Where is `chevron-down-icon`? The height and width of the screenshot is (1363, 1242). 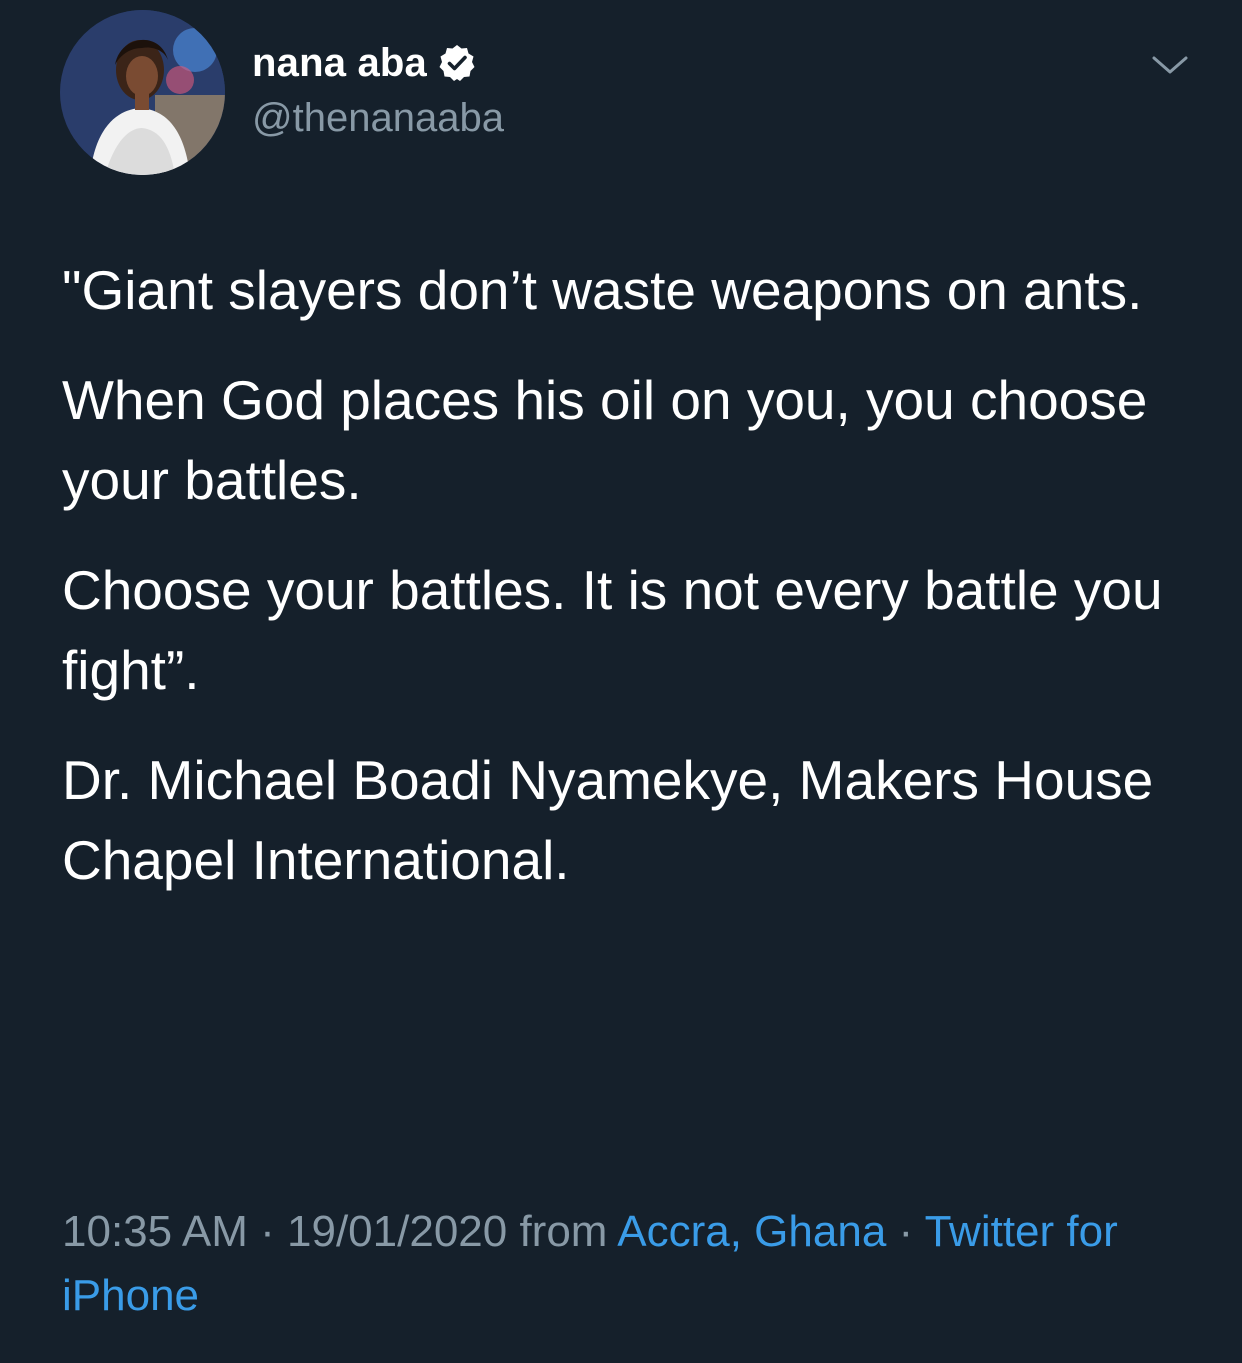 chevron-down-icon is located at coordinates (1170, 65).